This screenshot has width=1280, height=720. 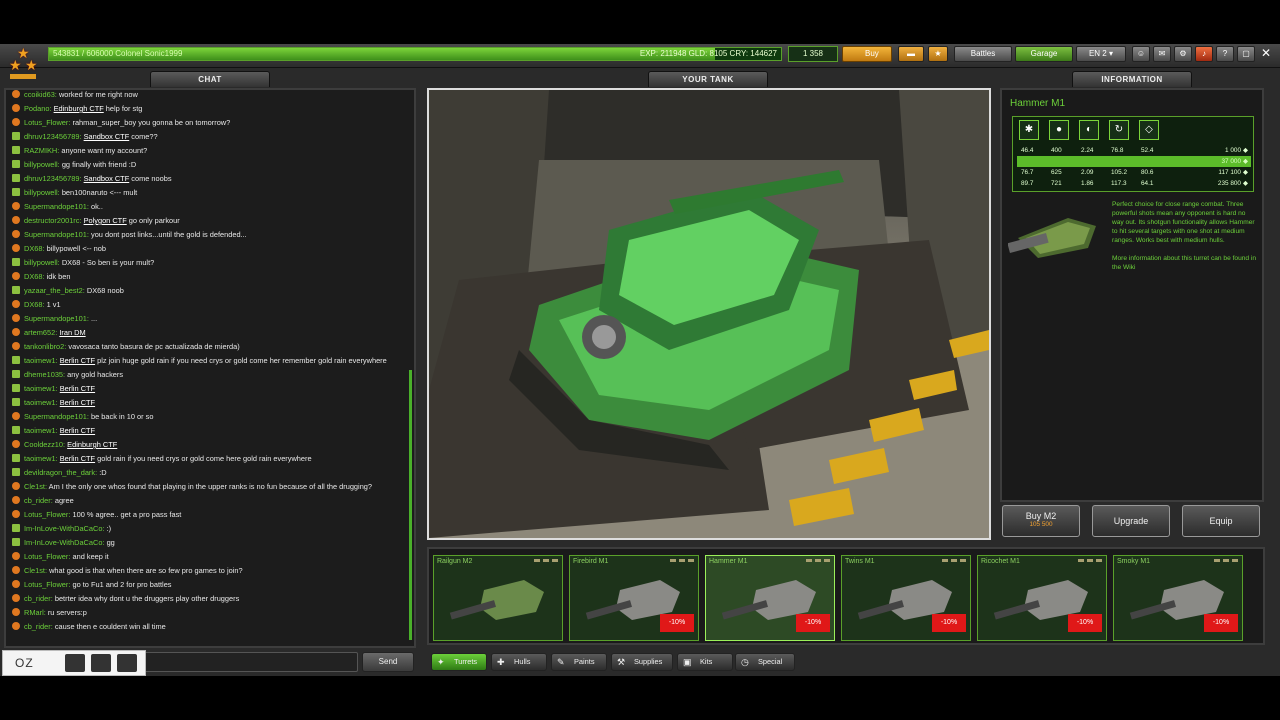 I want to click on tab-hulls: ✚ Hulls, so click(x=519, y=662).